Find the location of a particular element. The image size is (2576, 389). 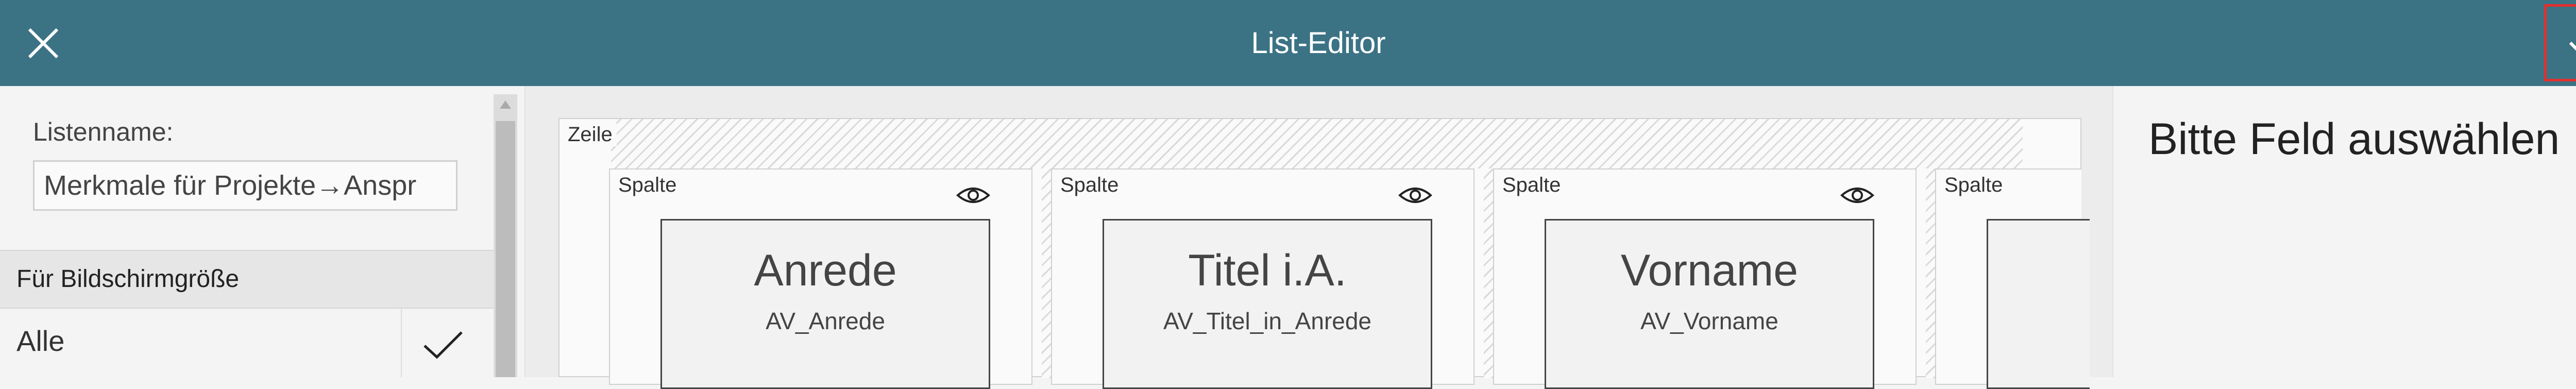

scroll-thumb is located at coordinates (505, 249).